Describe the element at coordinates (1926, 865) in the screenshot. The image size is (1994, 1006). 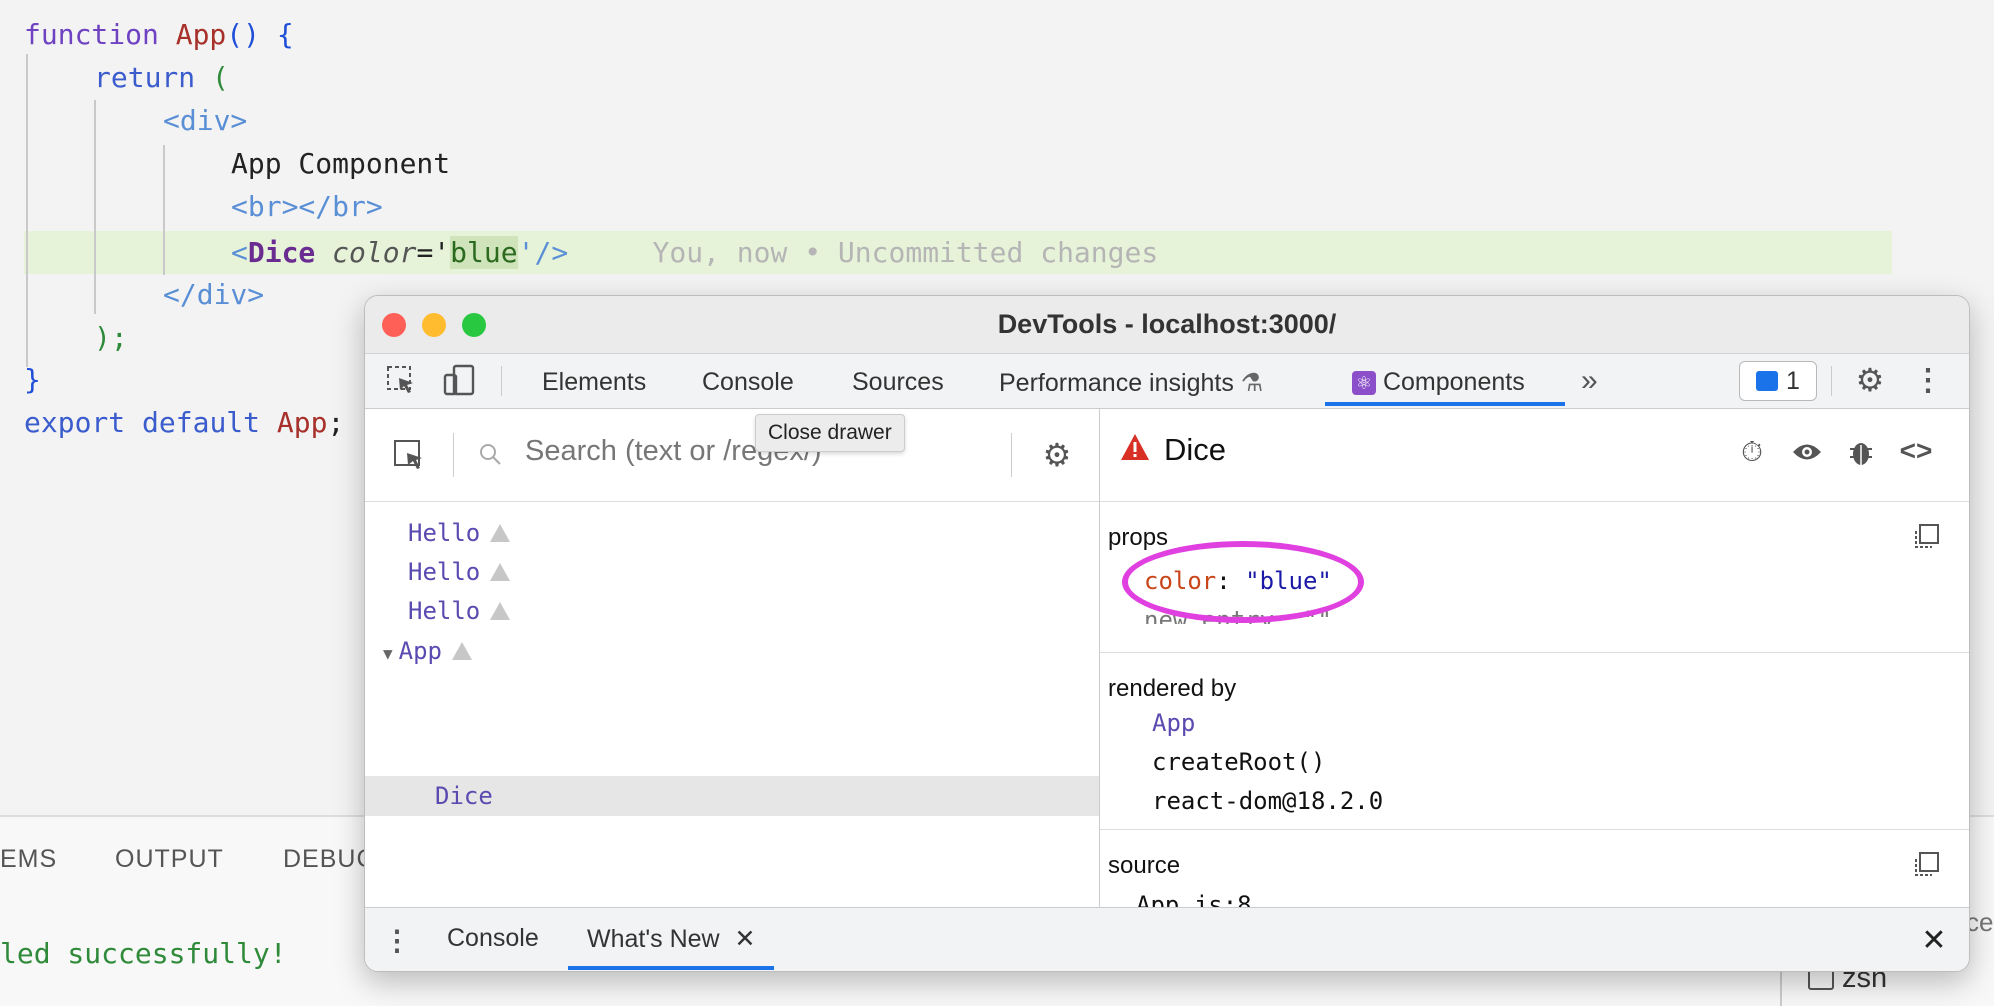
I see `copy-source-icon` at that location.